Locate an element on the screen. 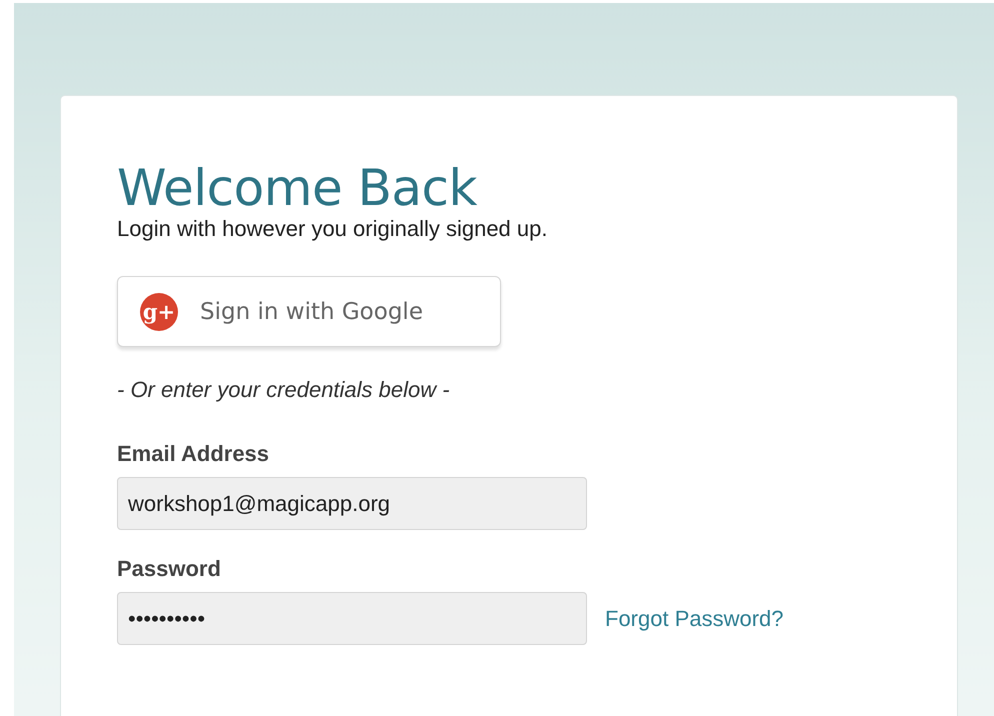  divider-text: - Or enter your credentials below - is located at coordinates (284, 390).